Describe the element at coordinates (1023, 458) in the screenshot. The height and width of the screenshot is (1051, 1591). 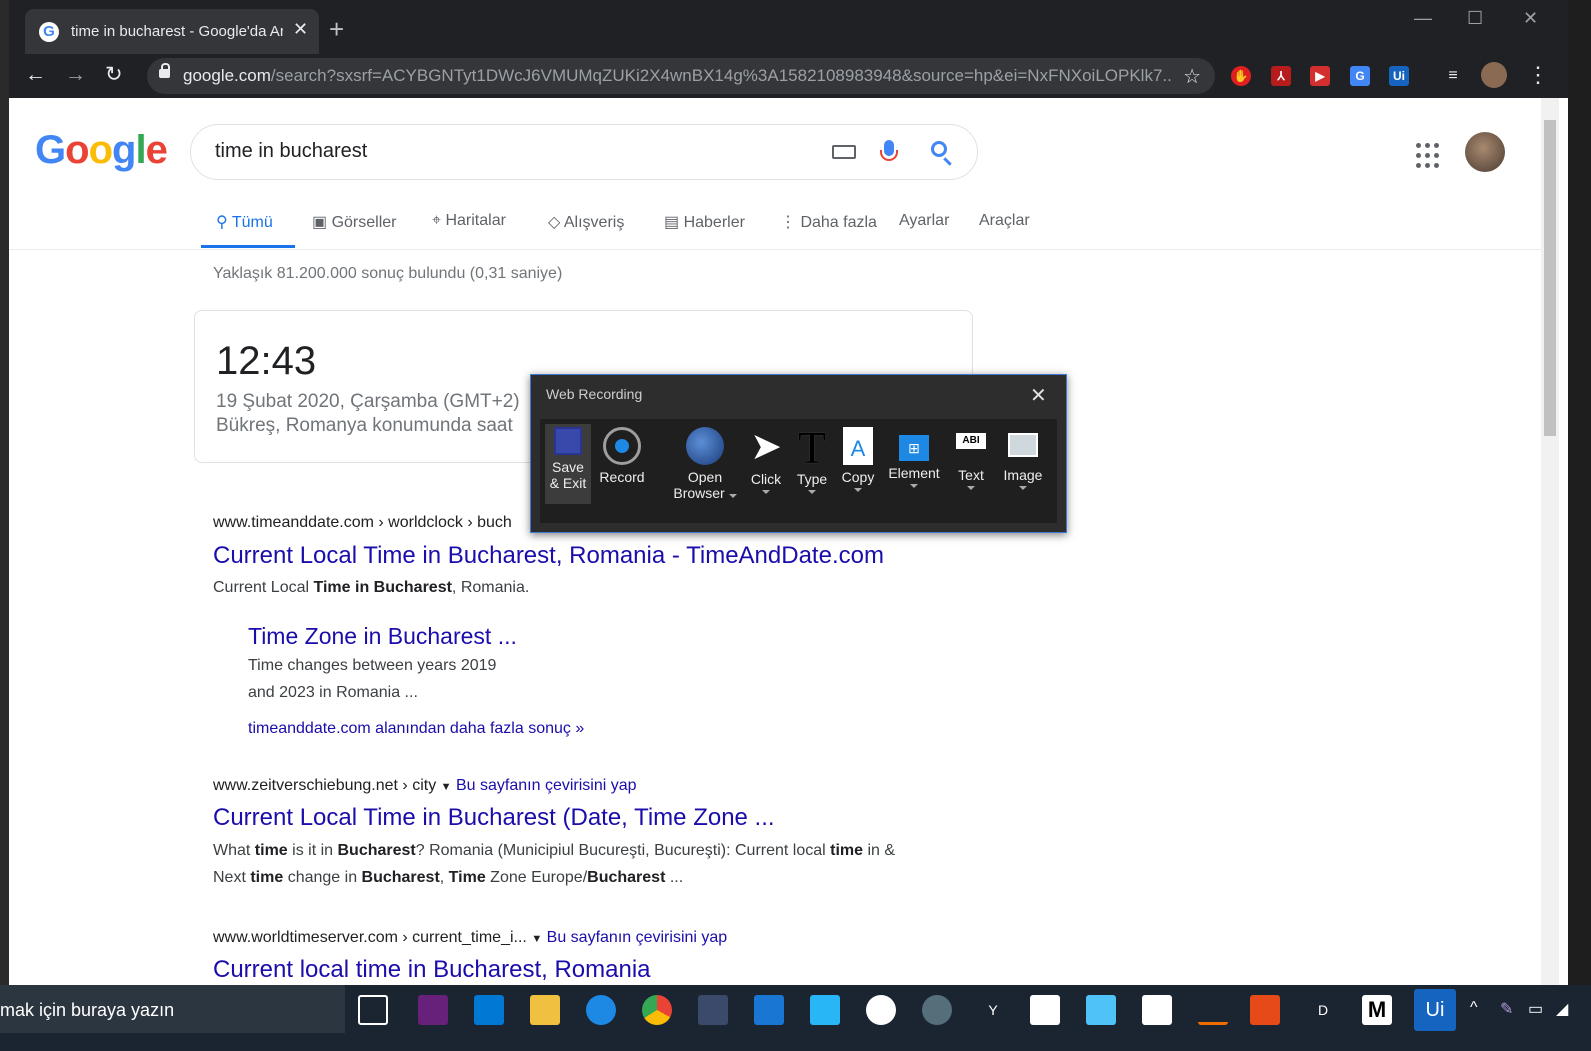
I see `image-button: Image` at that location.